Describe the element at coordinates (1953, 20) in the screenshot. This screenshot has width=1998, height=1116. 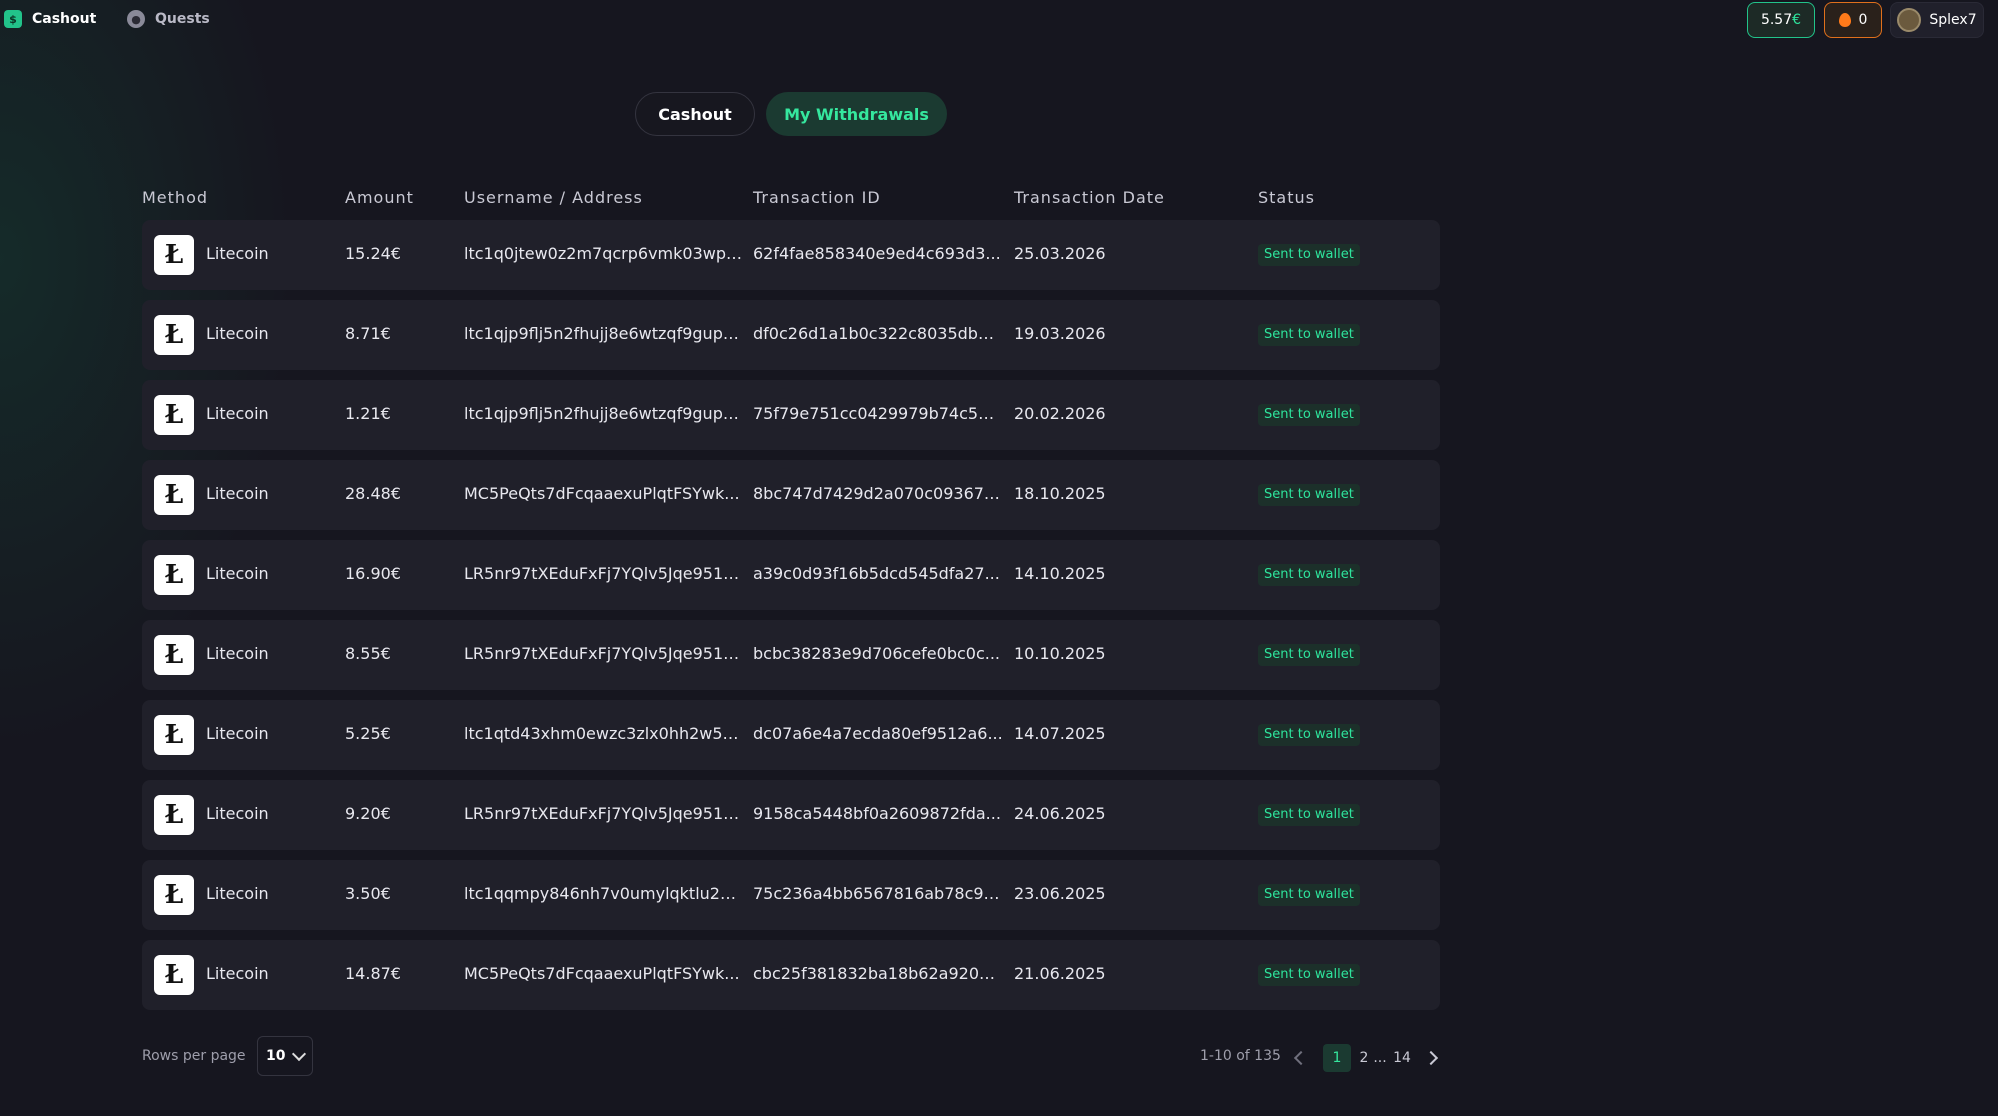
I see `username: Splex7` at that location.